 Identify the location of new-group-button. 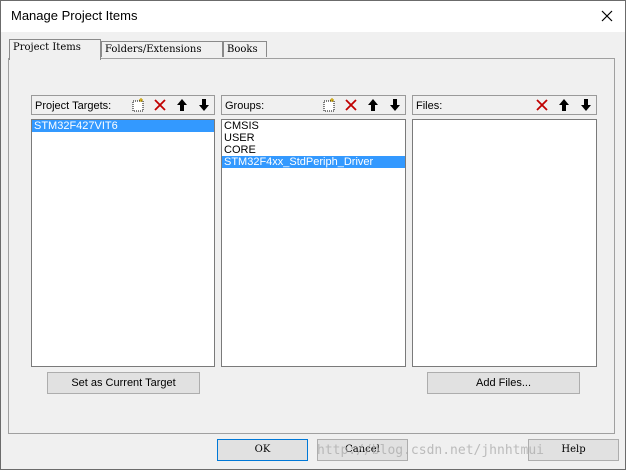
(329, 105).